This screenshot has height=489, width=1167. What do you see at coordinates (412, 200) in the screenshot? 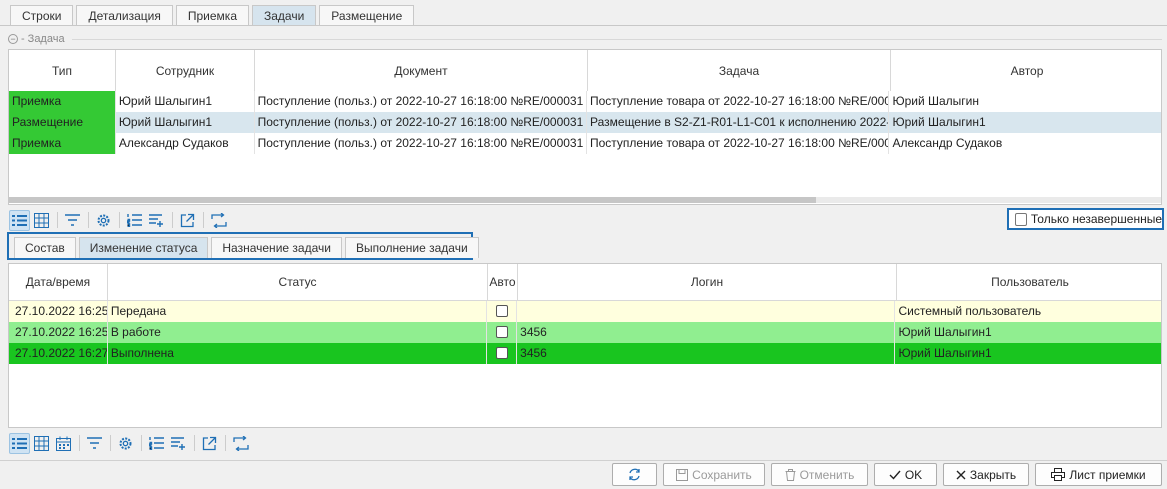
I see `scrollbar-thumb` at bounding box center [412, 200].